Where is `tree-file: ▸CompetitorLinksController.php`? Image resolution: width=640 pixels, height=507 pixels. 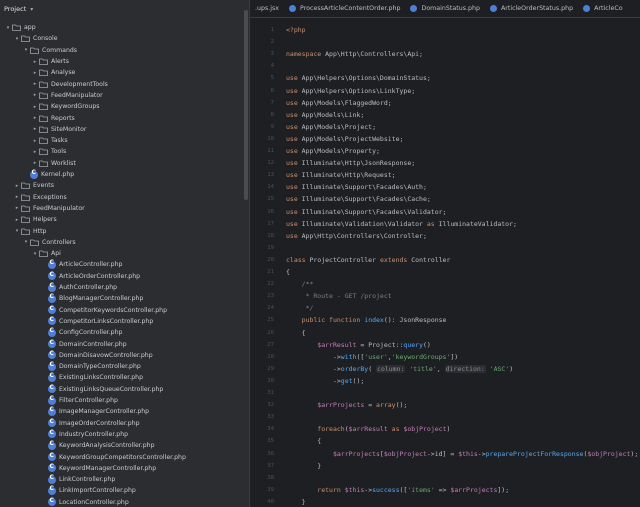 tree-file: ▸CompetitorLinksController.php is located at coordinates (124, 321).